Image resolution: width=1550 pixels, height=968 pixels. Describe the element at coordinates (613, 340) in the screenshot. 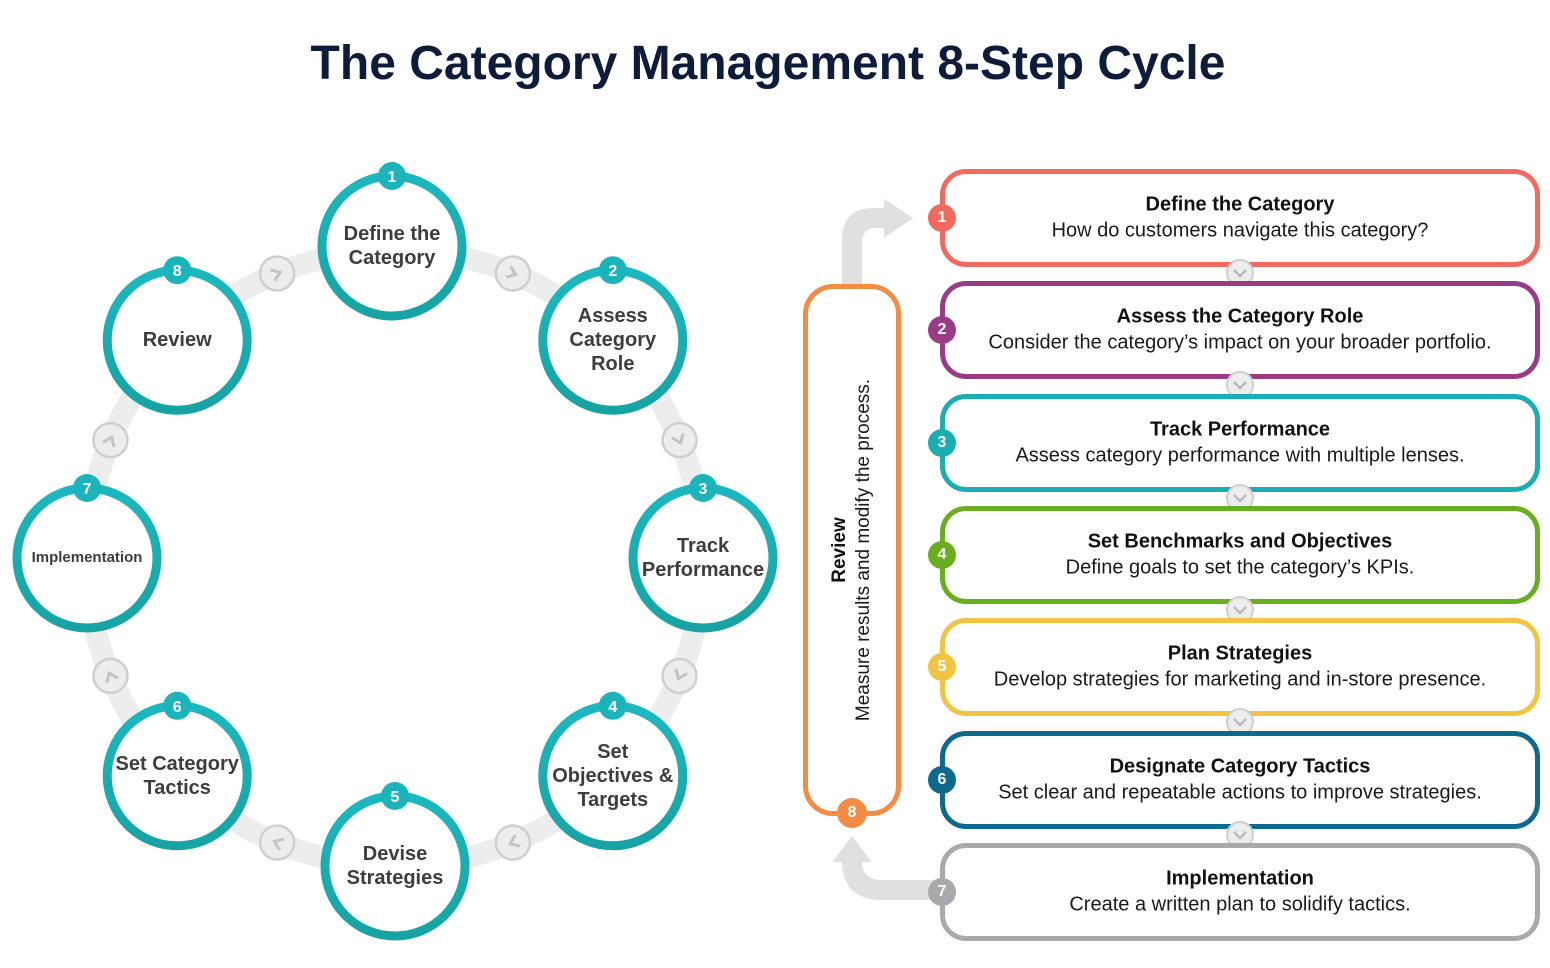

I see `cycle-step-label: Assess Category Role` at that location.